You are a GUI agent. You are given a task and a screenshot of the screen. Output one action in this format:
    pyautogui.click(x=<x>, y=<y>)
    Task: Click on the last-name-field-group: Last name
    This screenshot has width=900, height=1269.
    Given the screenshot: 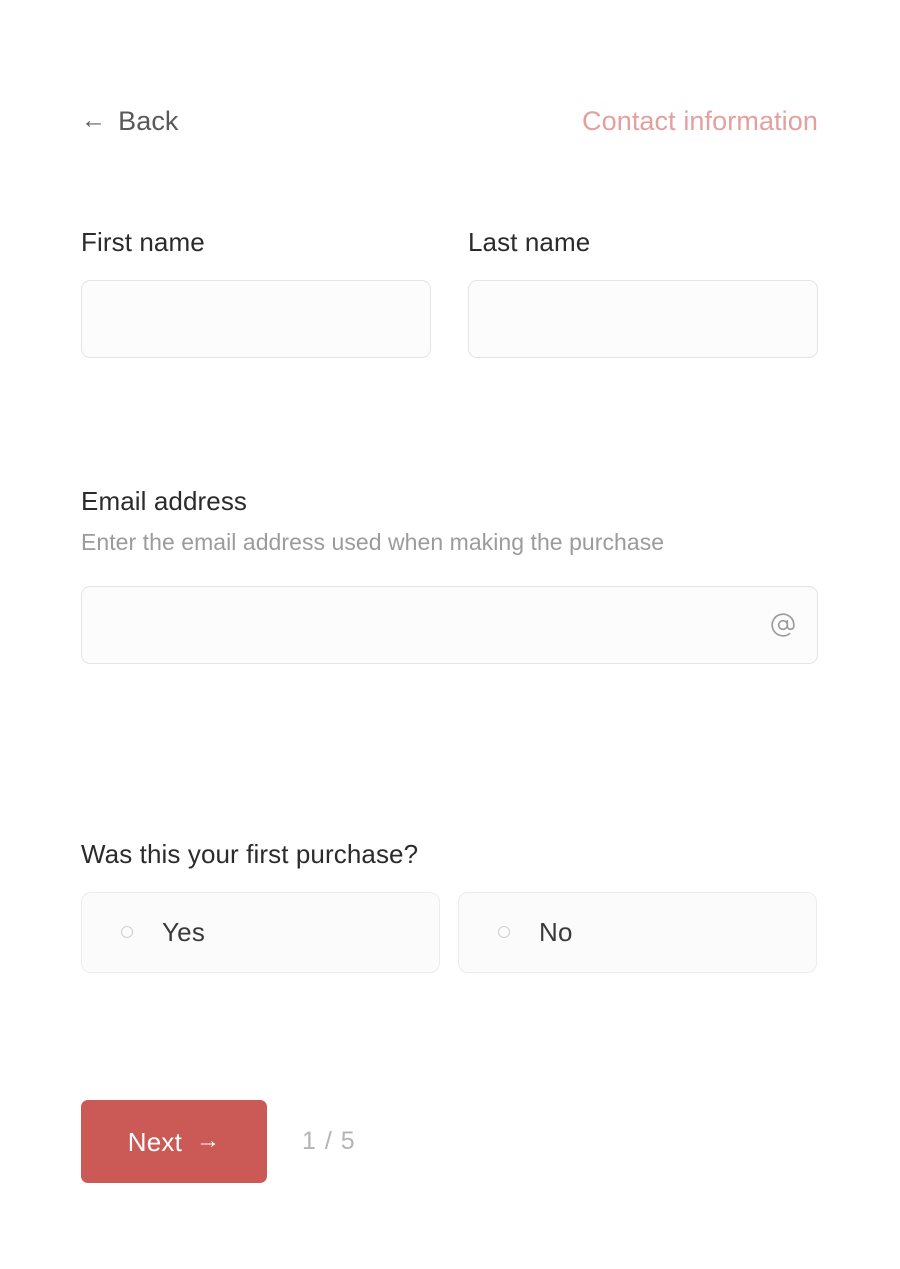 What is the action you would take?
    pyautogui.click(x=643, y=293)
    